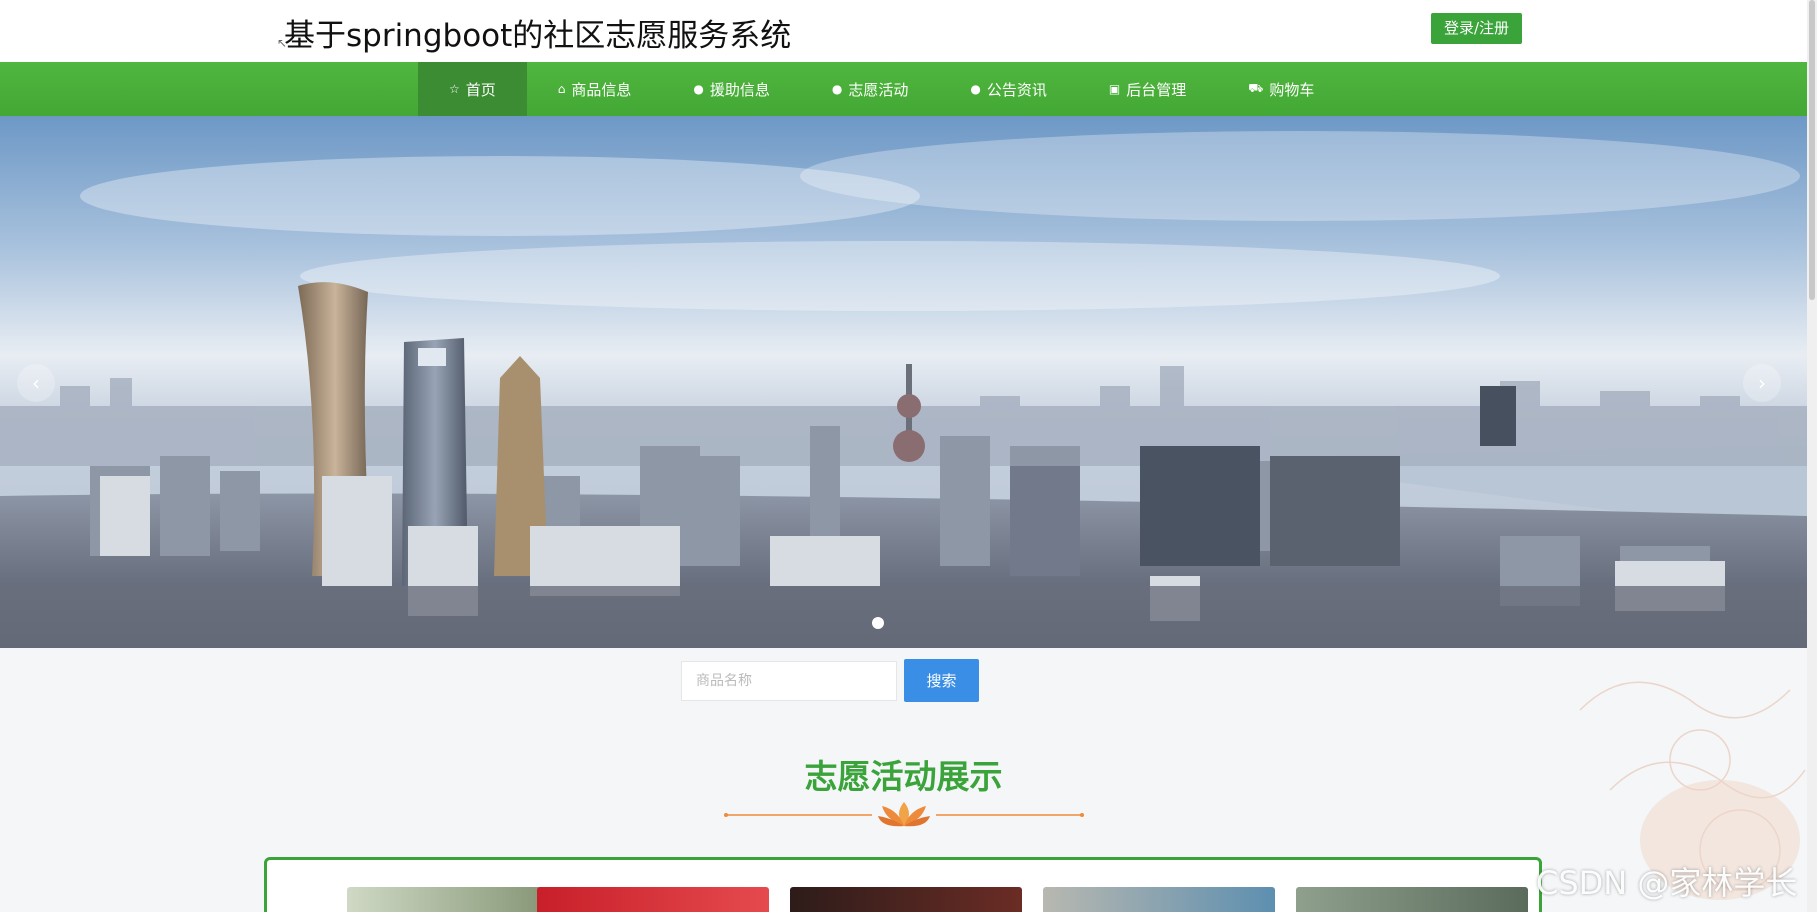 This screenshot has width=1817, height=912. I want to click on nav-item-admin: ▣ 后台管理, so click(1147, 89).